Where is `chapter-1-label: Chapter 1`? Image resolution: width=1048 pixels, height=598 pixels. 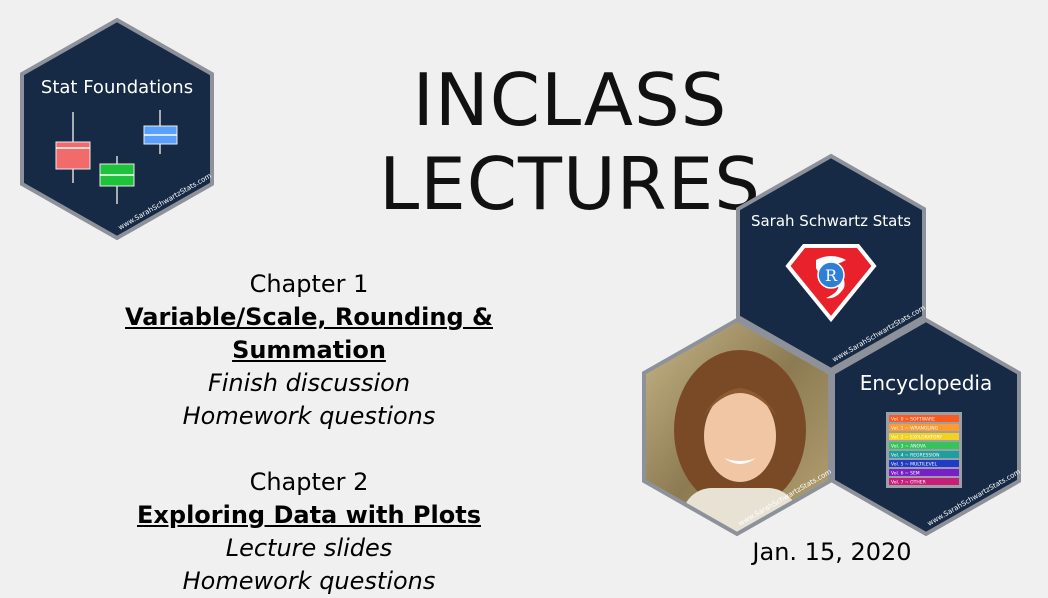 chapter-1-label: Chapter 1 is located at coordinates (309, 284).